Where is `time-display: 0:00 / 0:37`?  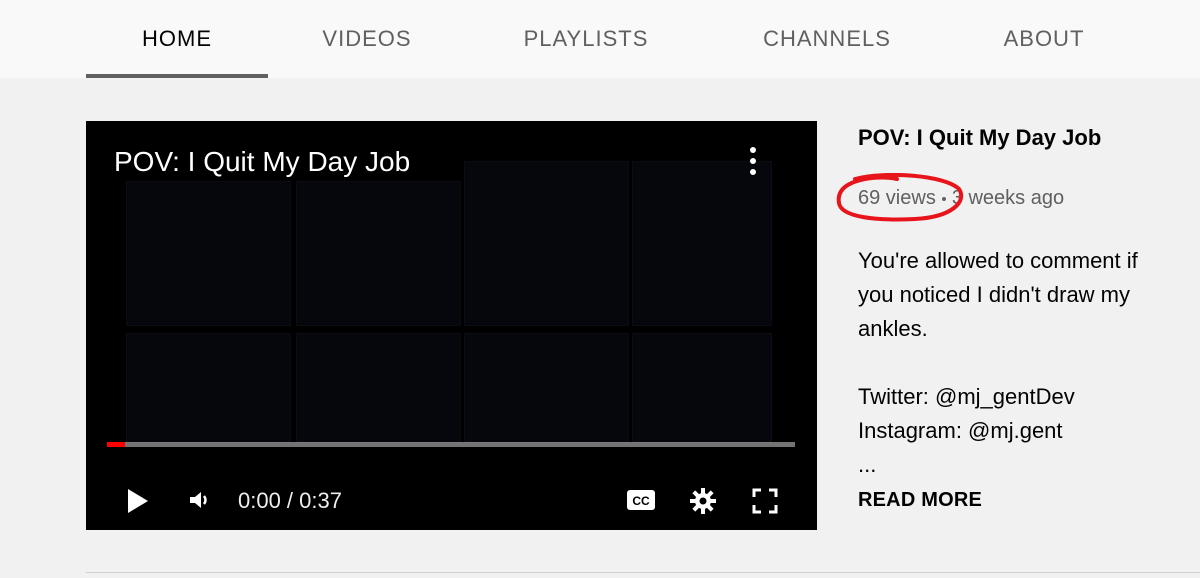
time-display: 0:00 / 0:37 is located at coordinates (290, 500).